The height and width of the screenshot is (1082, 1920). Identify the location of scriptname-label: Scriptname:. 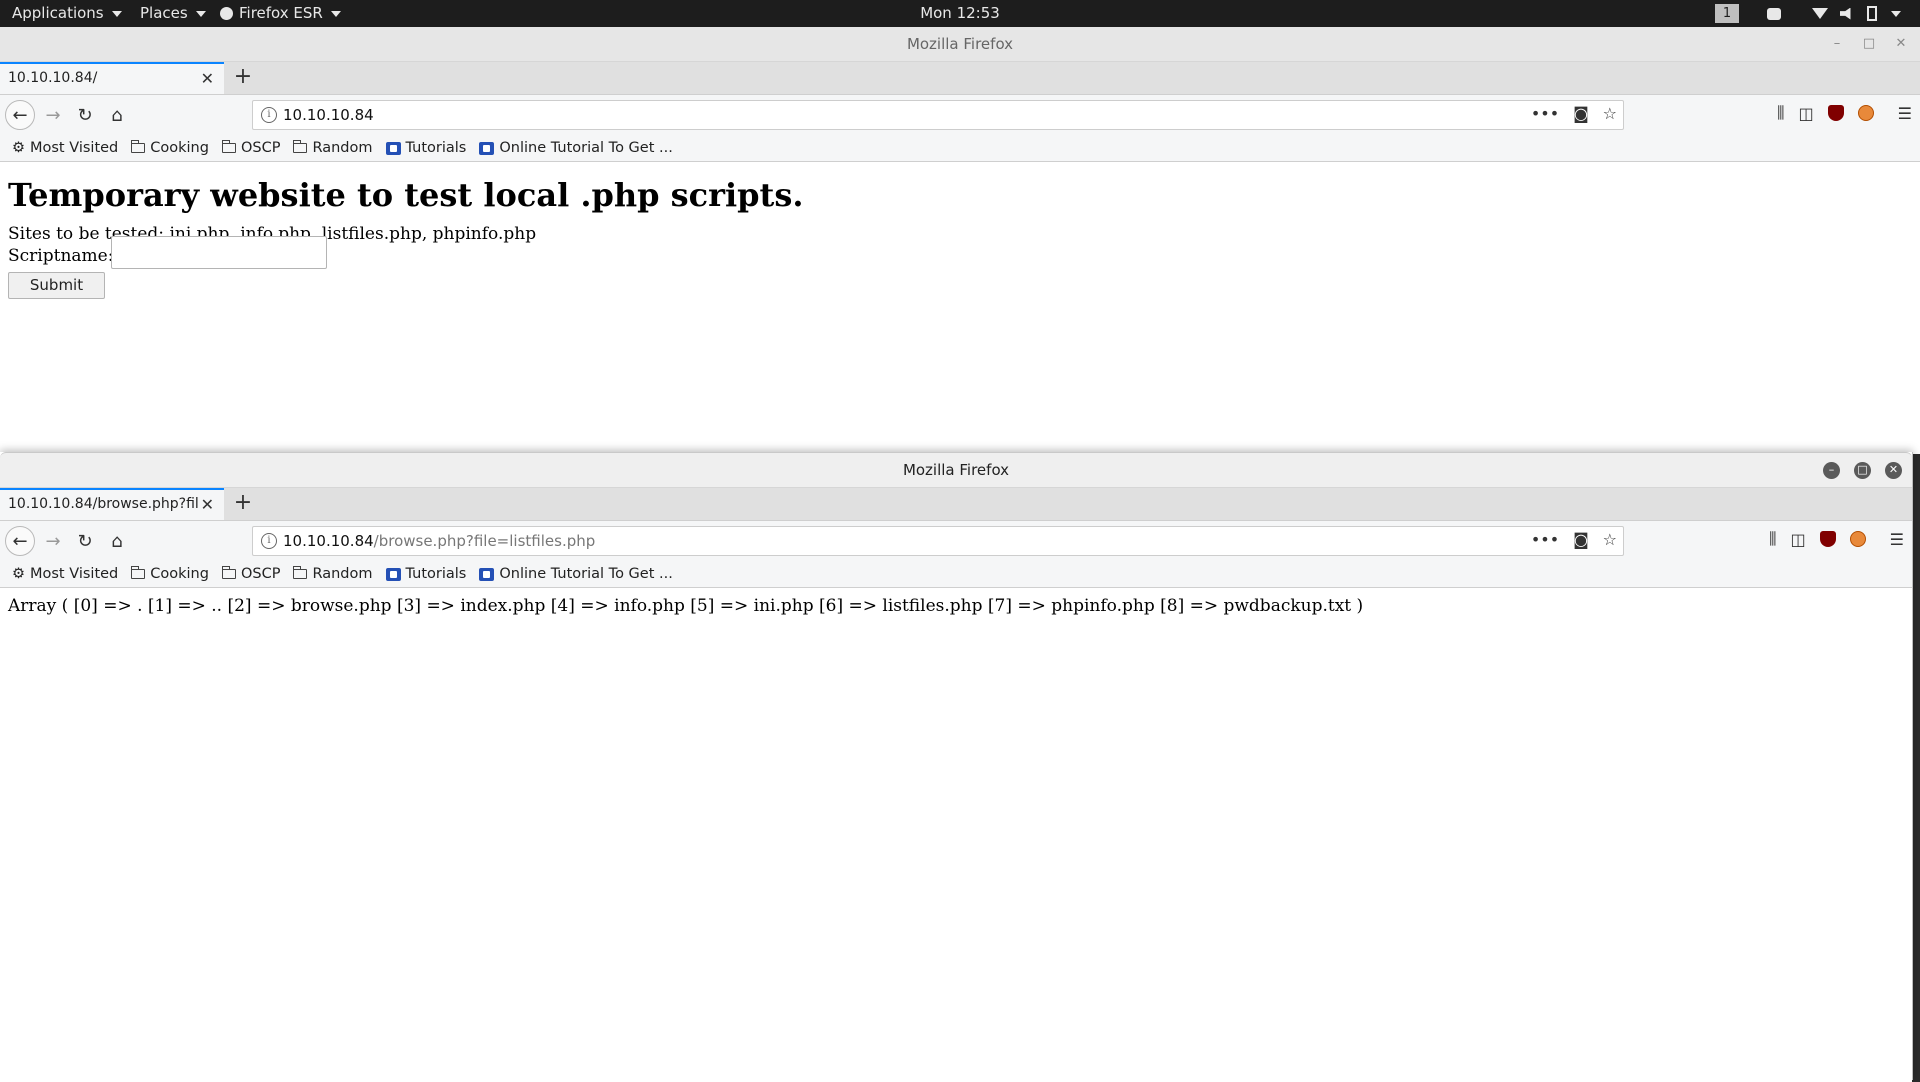
(61, 256).